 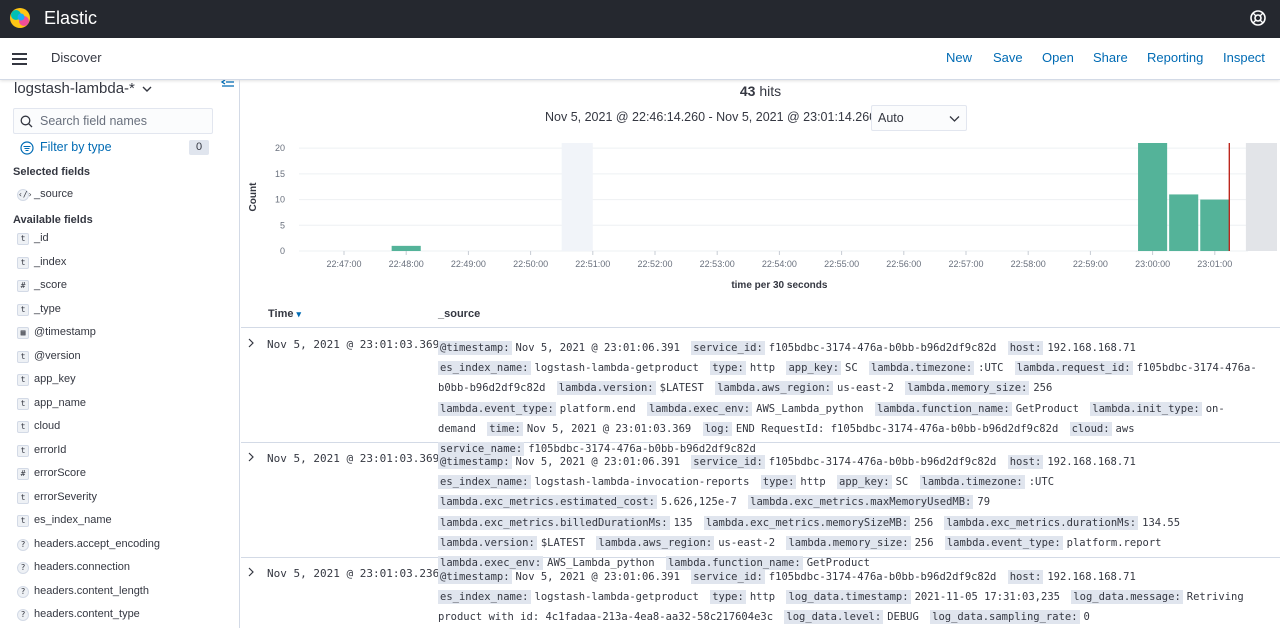 I want to click on table-header: Time ▾ _source, so click(x=760, y=316).